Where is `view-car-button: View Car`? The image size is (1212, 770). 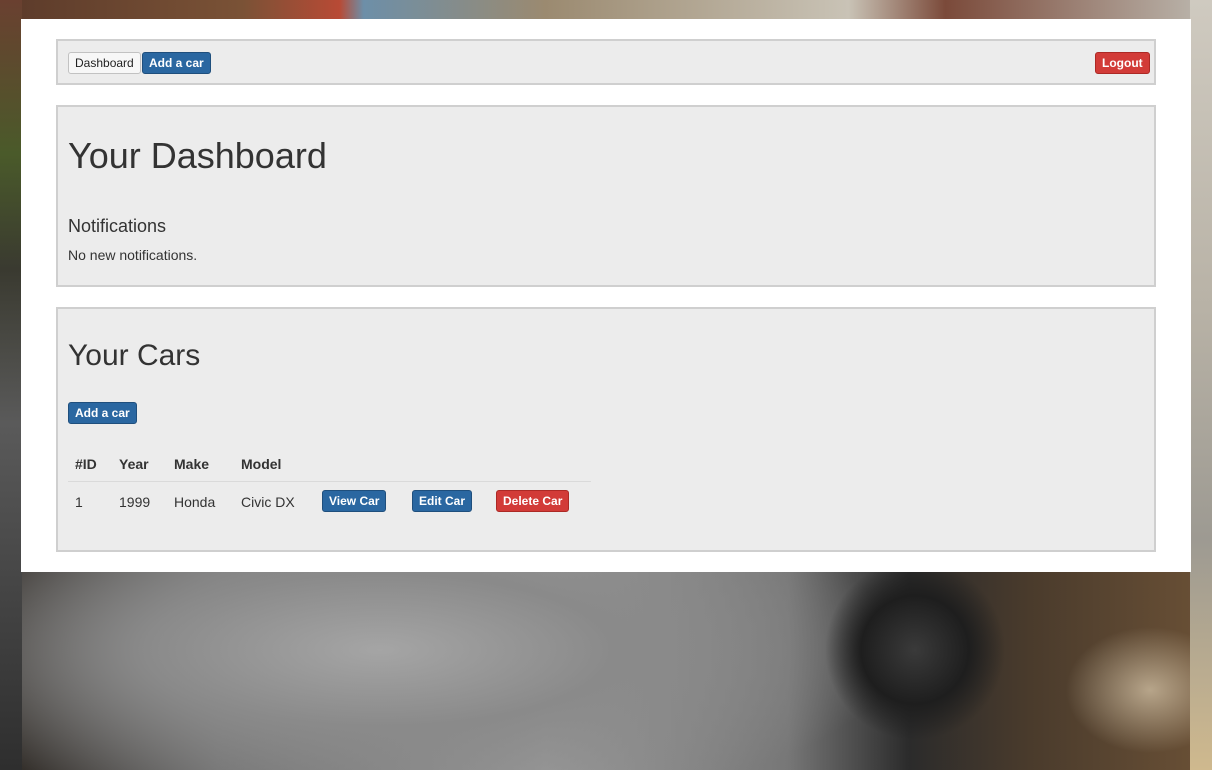
view-car-button: View Car is located at coordinates (354, 501).